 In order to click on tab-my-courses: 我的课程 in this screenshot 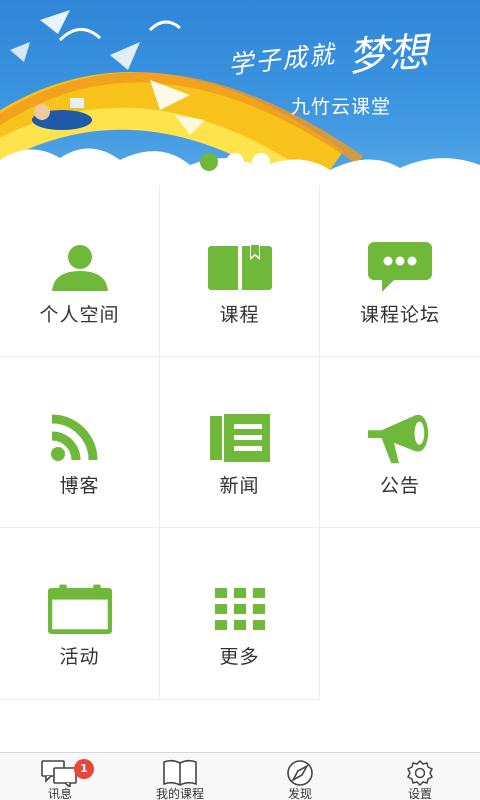, I will do `click(180, 776)`.